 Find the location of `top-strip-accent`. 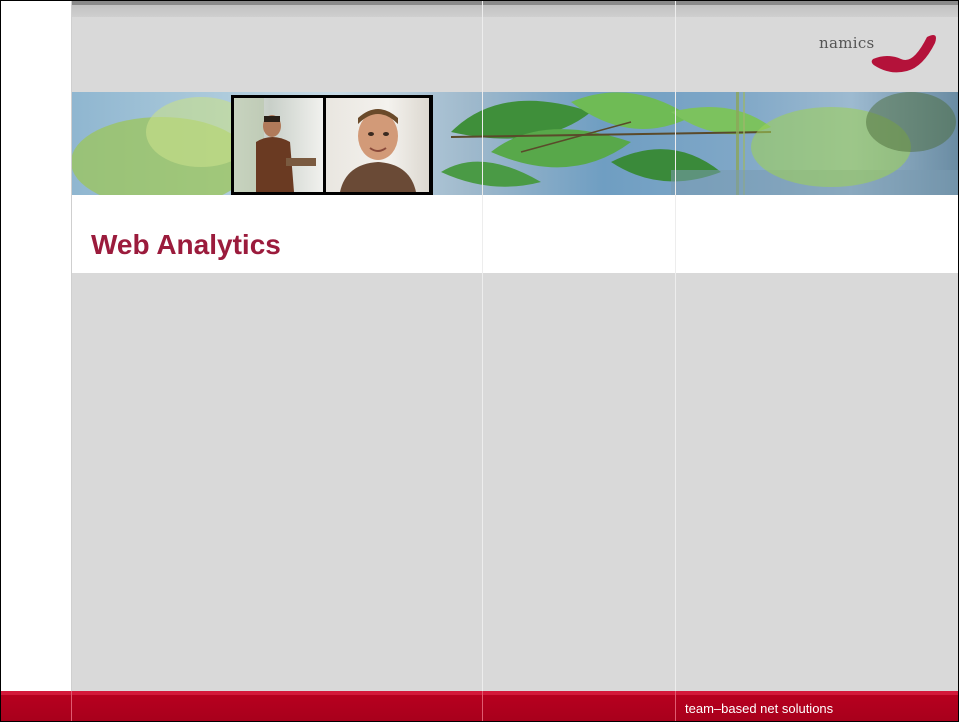

top-strip-accent is located at coordinates (514, 3).